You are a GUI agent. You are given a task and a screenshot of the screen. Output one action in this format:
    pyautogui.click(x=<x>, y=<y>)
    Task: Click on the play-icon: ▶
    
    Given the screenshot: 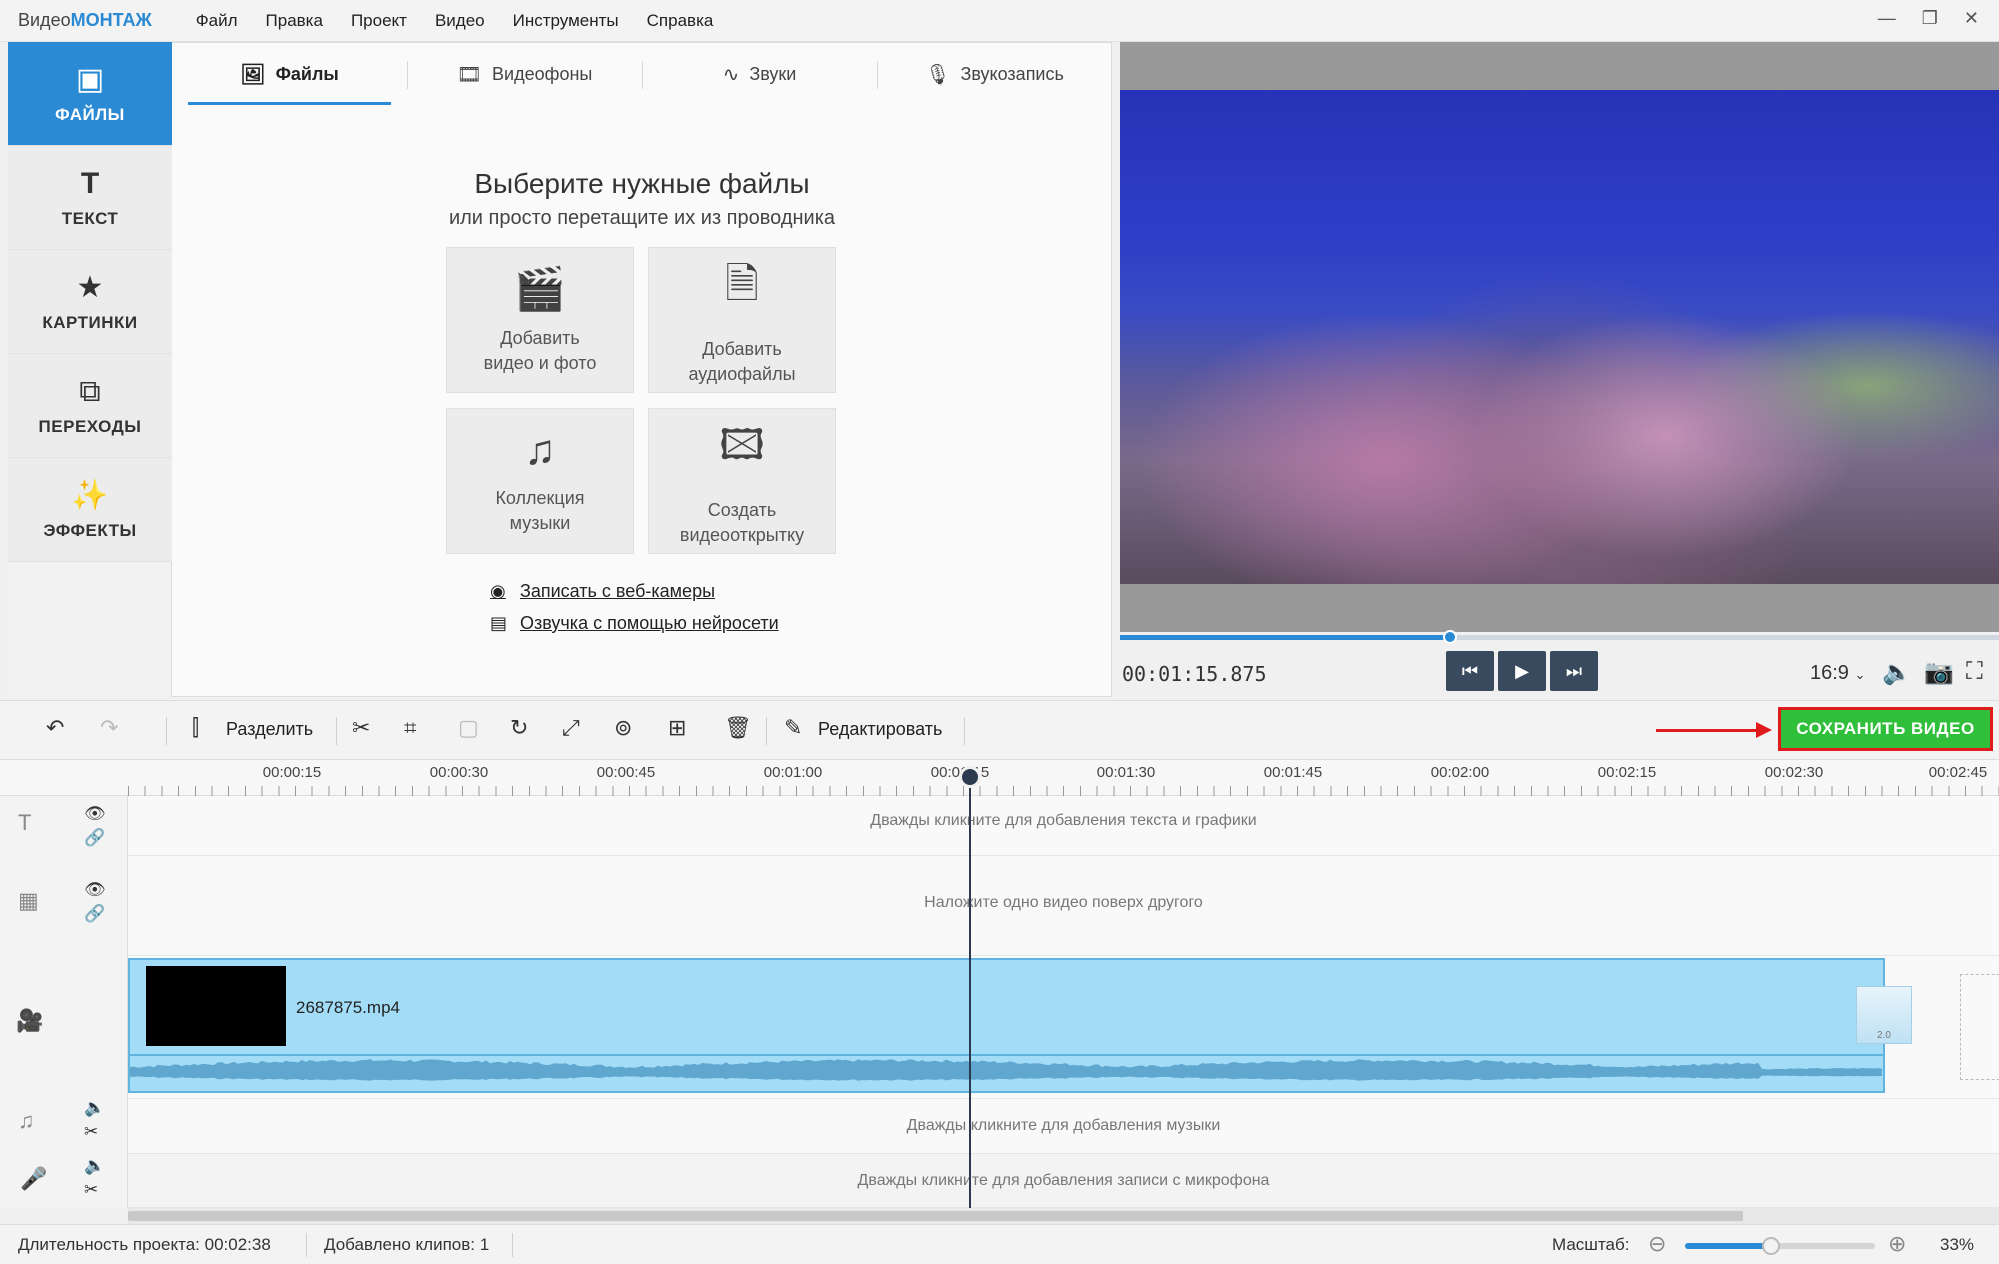 What is the action you would take?
    pyautogui.click(x=1522, y=670)
    